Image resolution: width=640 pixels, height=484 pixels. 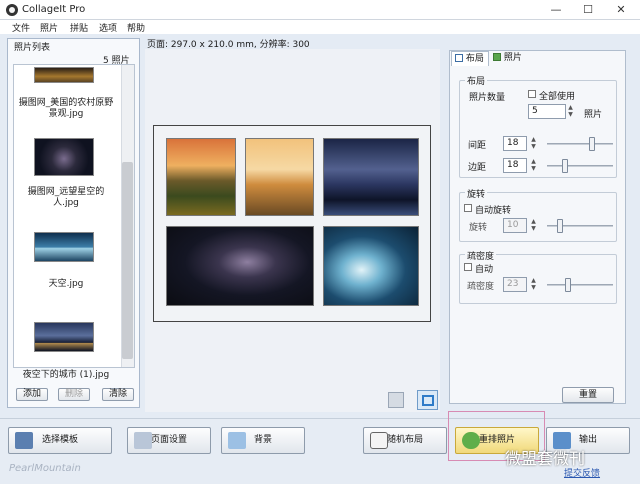 I want to click on scrollbar-thumb, so click(x=127, y=260).